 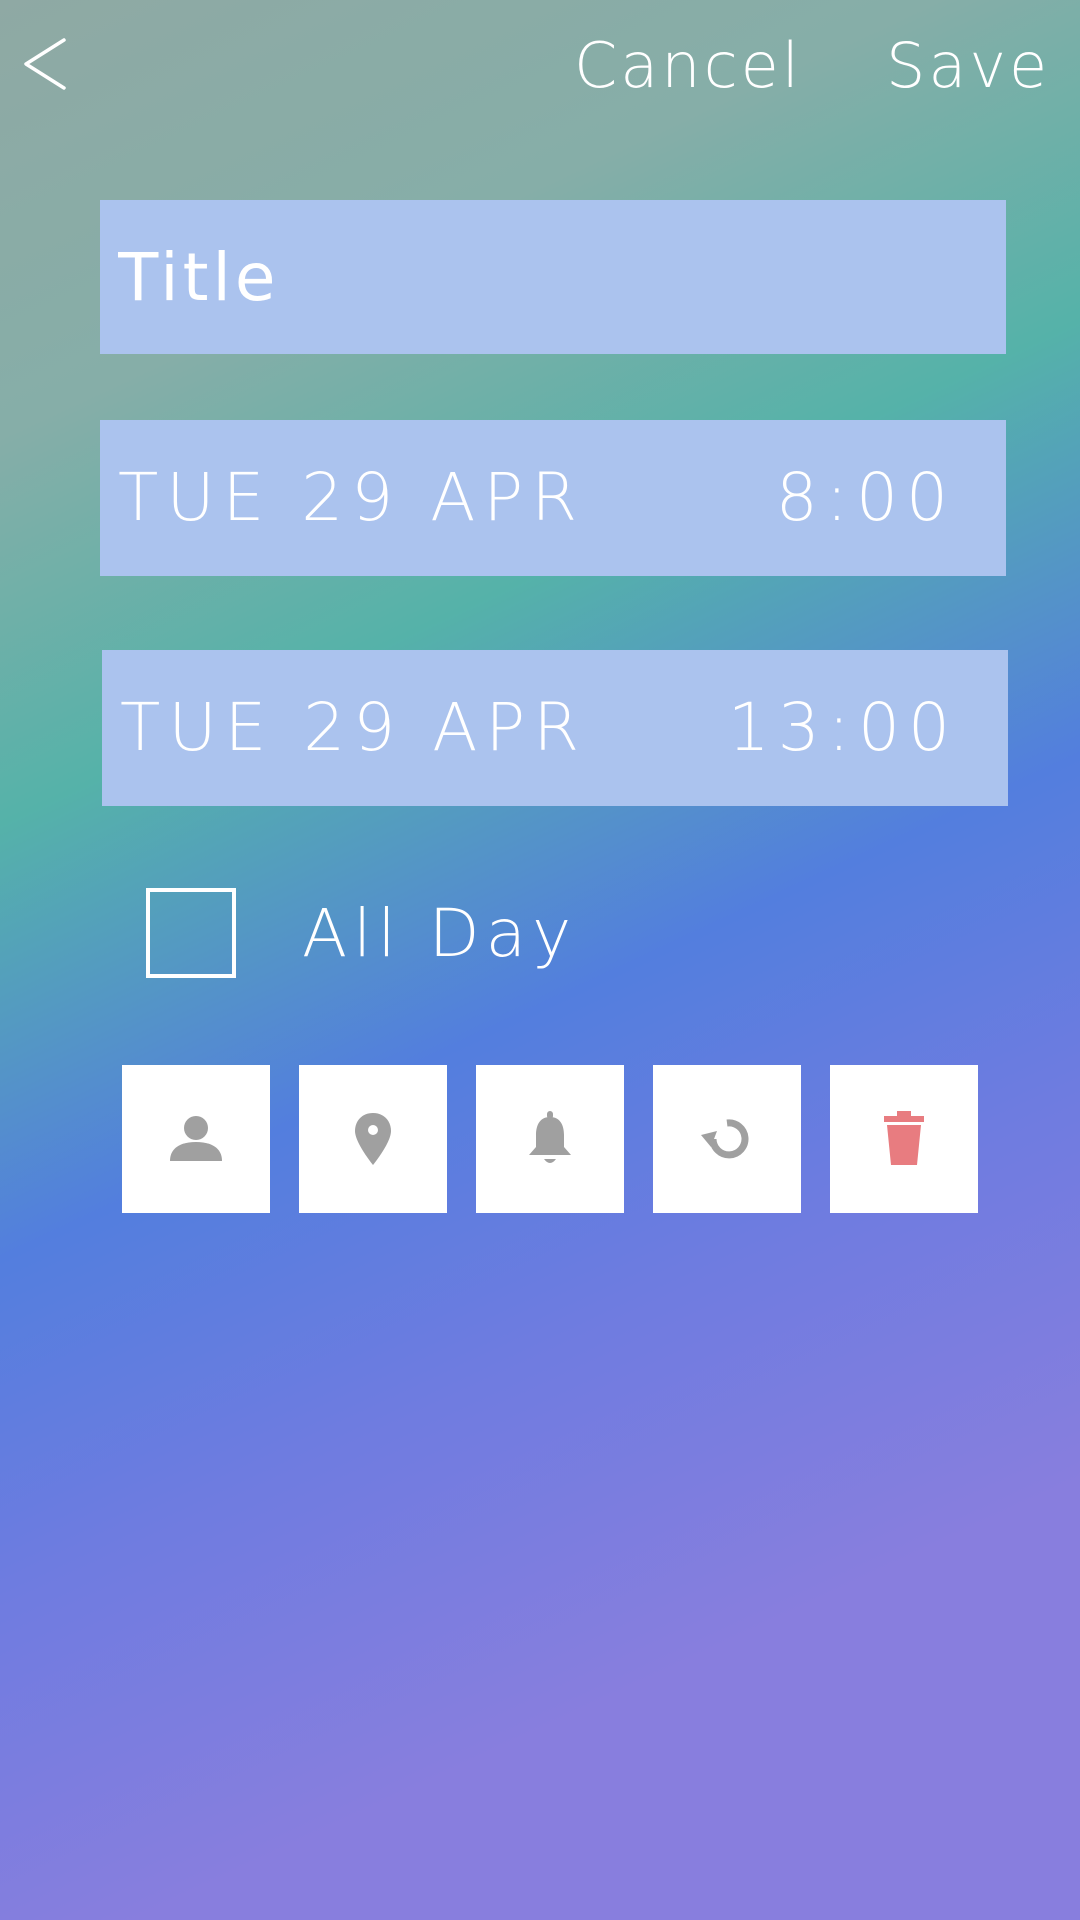 I want to click on delete-button, so click(x=904, y=1139).